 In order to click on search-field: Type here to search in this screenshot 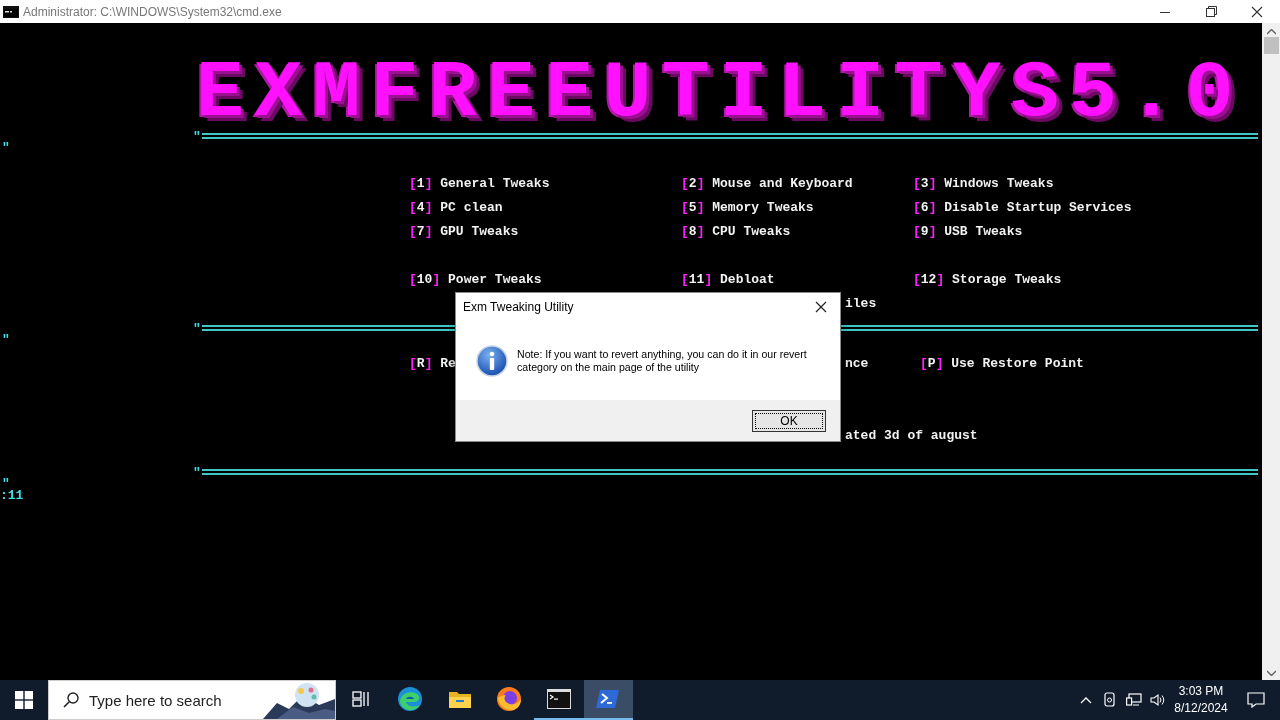, I will do `click(169, 700)`.